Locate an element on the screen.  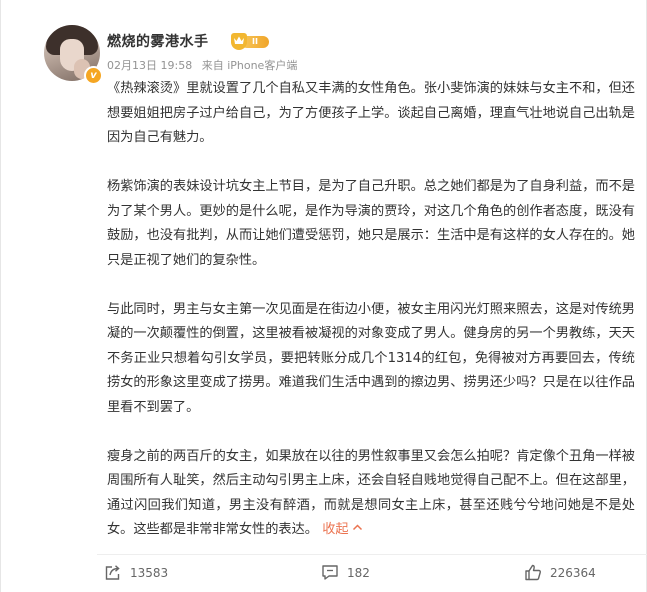
repost-count: 13583 is located at coordinates (149, 572).